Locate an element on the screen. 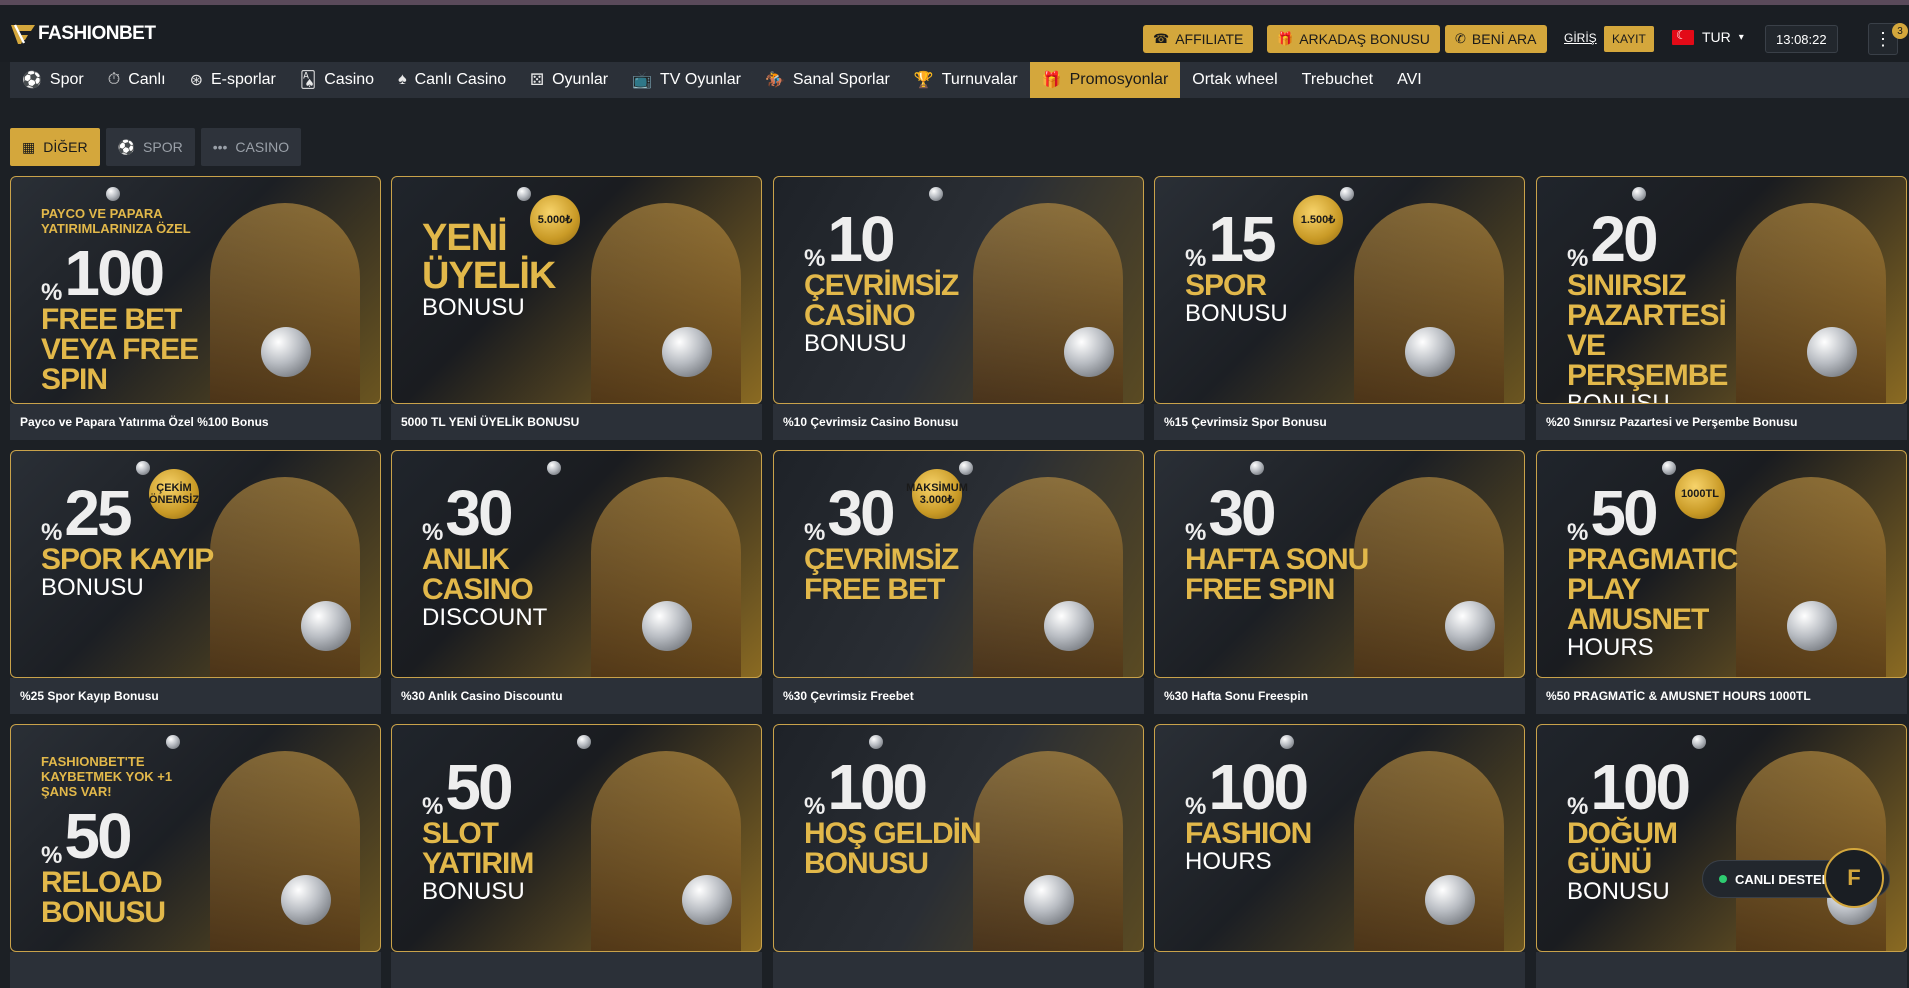 The image size is (1909, 988). language-selector: TUR ▾ is located at coordinates (1708, 36).